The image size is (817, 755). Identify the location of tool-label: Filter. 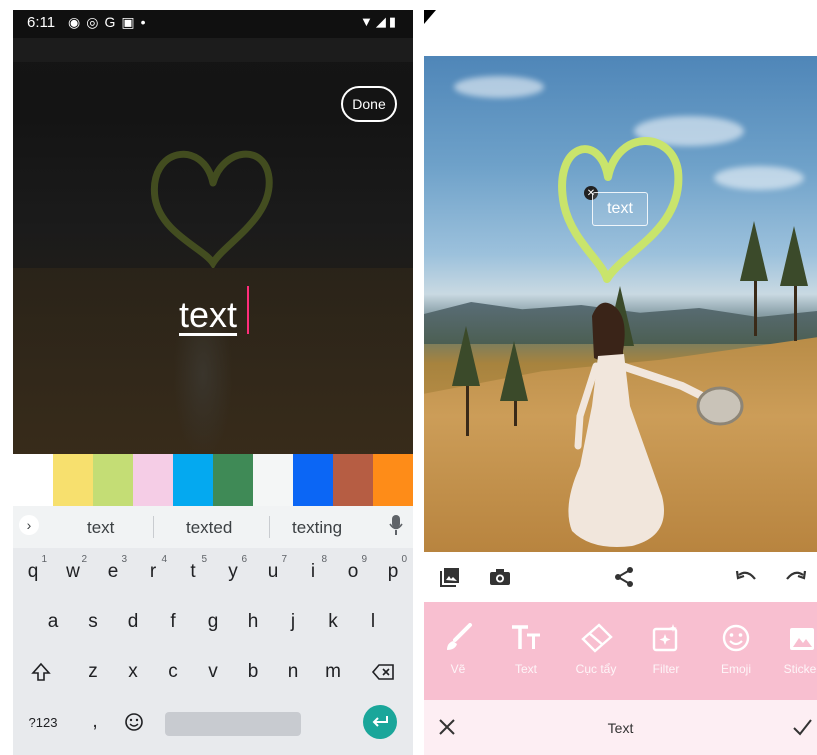
(666, 669).